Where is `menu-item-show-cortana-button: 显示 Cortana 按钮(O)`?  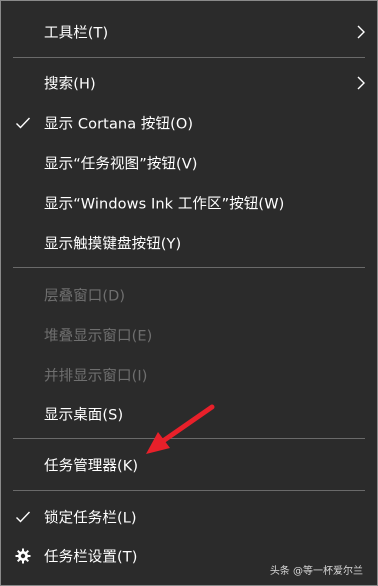
menu-item-show-cortana-button: 显示 Cortana 按钮(O) is located at coordinates (189, 123).